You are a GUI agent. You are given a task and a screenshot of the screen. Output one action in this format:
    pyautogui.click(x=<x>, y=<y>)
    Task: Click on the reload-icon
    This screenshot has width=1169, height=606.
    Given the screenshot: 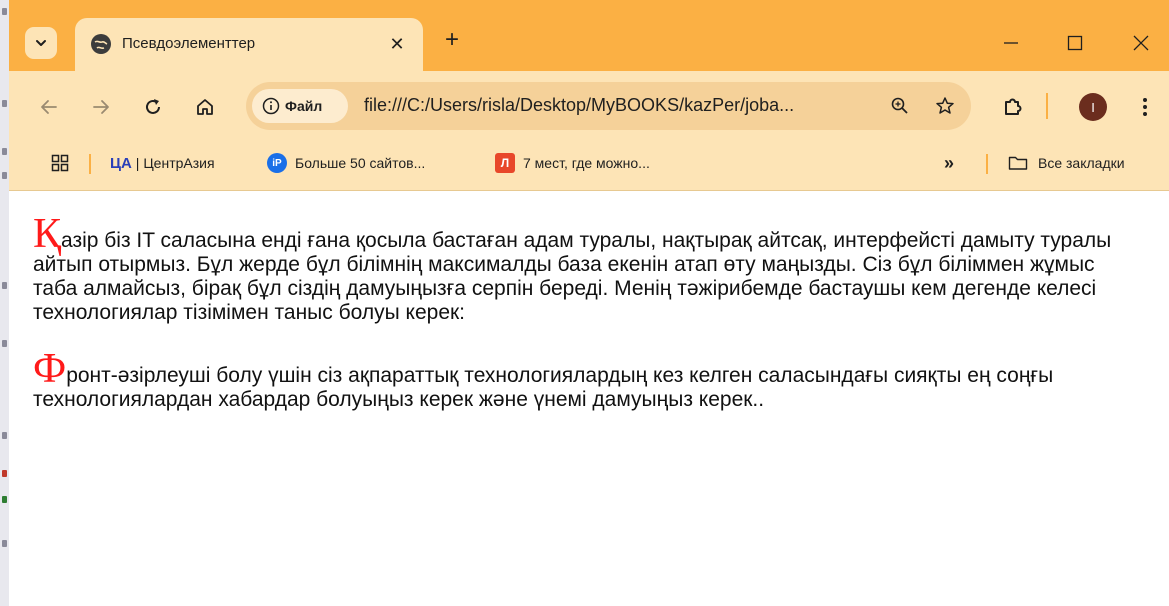 What is the action you would take?
    pyautogui.click(x=153, y=106)
    